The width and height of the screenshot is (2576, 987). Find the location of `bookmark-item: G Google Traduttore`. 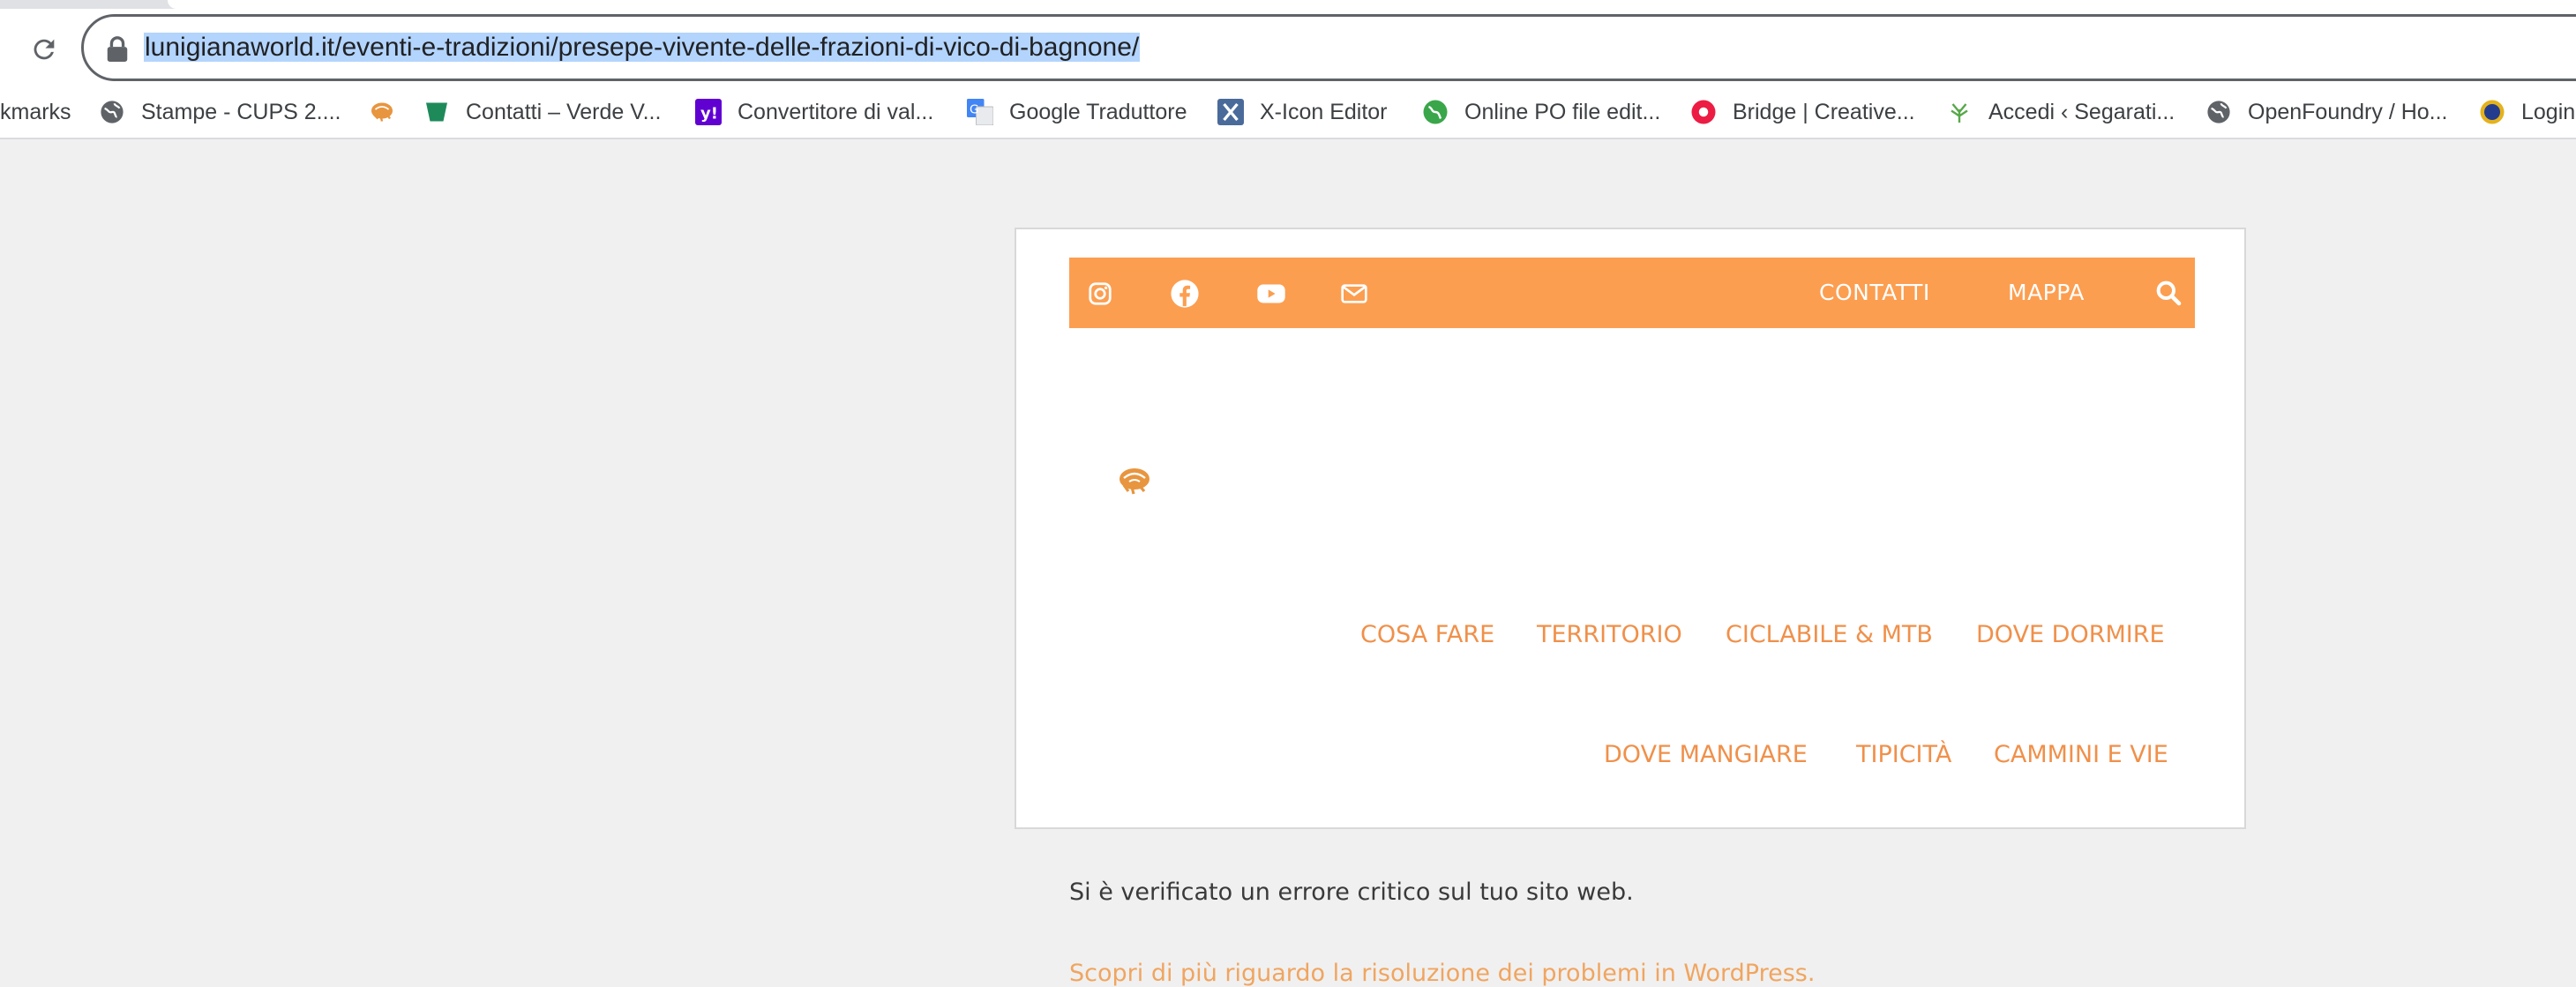

bookmark-item: G Google Traduttore is located at coordinates (1077, 112).